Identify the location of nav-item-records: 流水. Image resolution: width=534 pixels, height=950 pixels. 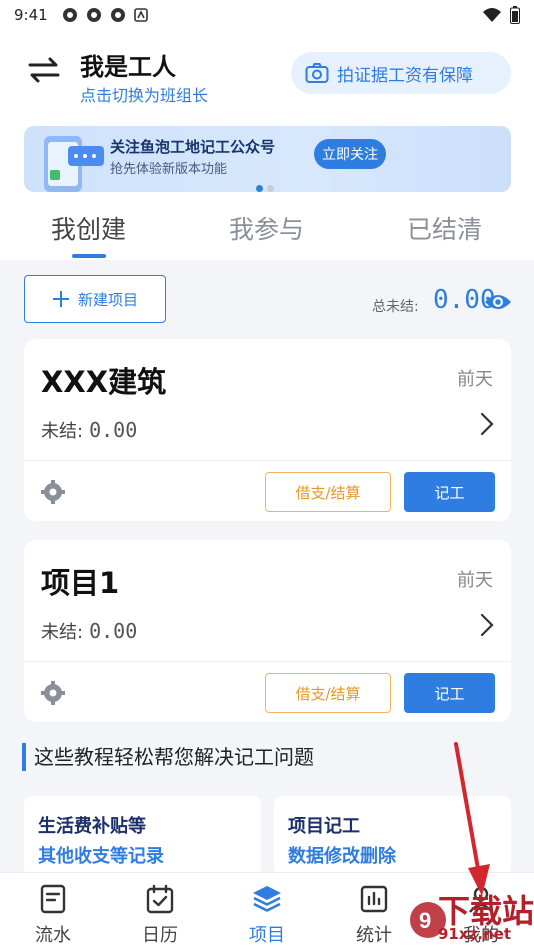
(53, 911).